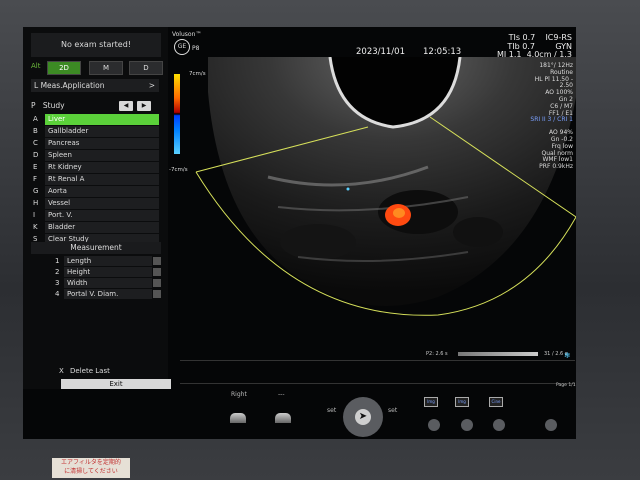  What do you see at coordinates (102, 155) in the screenshot?
I see `study-item-label: Spleen` at bounding box center [102, 155].